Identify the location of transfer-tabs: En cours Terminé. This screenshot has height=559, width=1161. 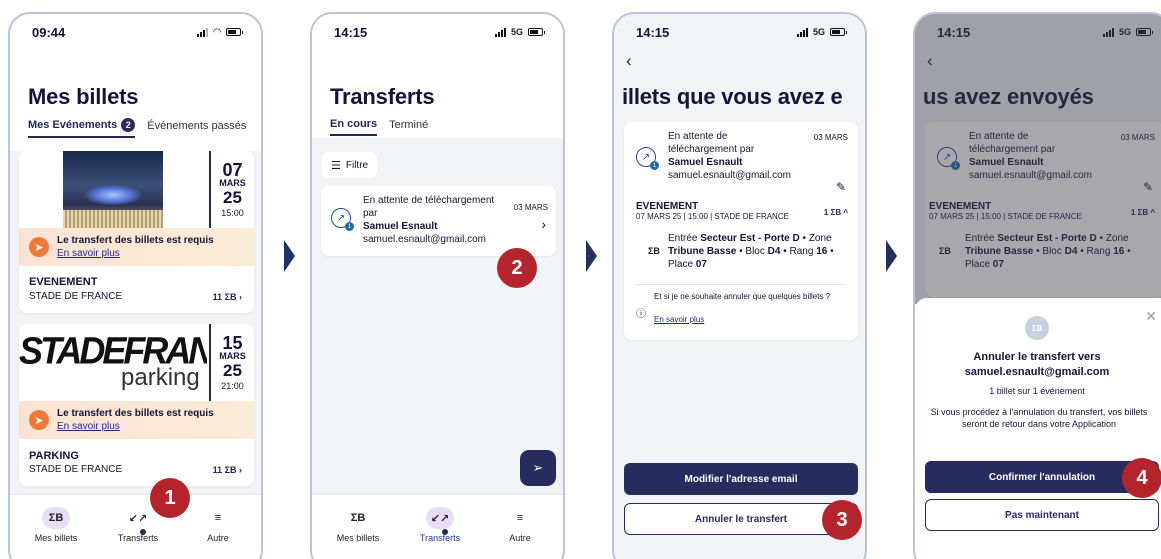
(379, 127).